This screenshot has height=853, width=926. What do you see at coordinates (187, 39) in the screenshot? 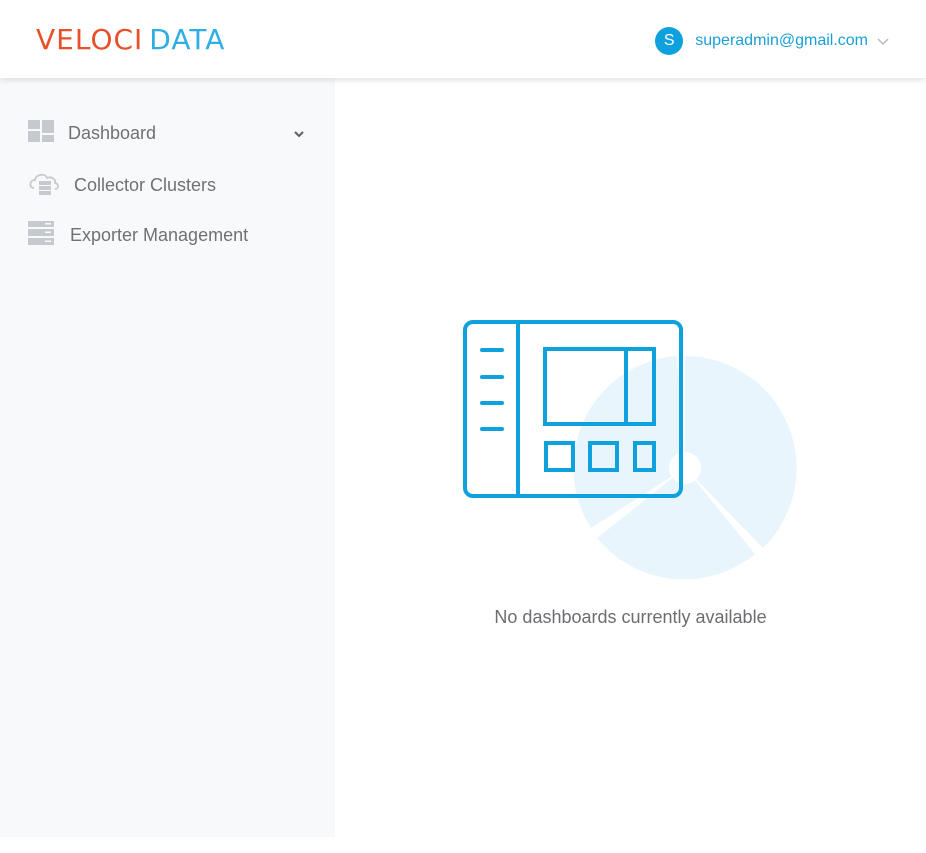
I see `logo-part-data: DATA` at bounding box center [187, 39].